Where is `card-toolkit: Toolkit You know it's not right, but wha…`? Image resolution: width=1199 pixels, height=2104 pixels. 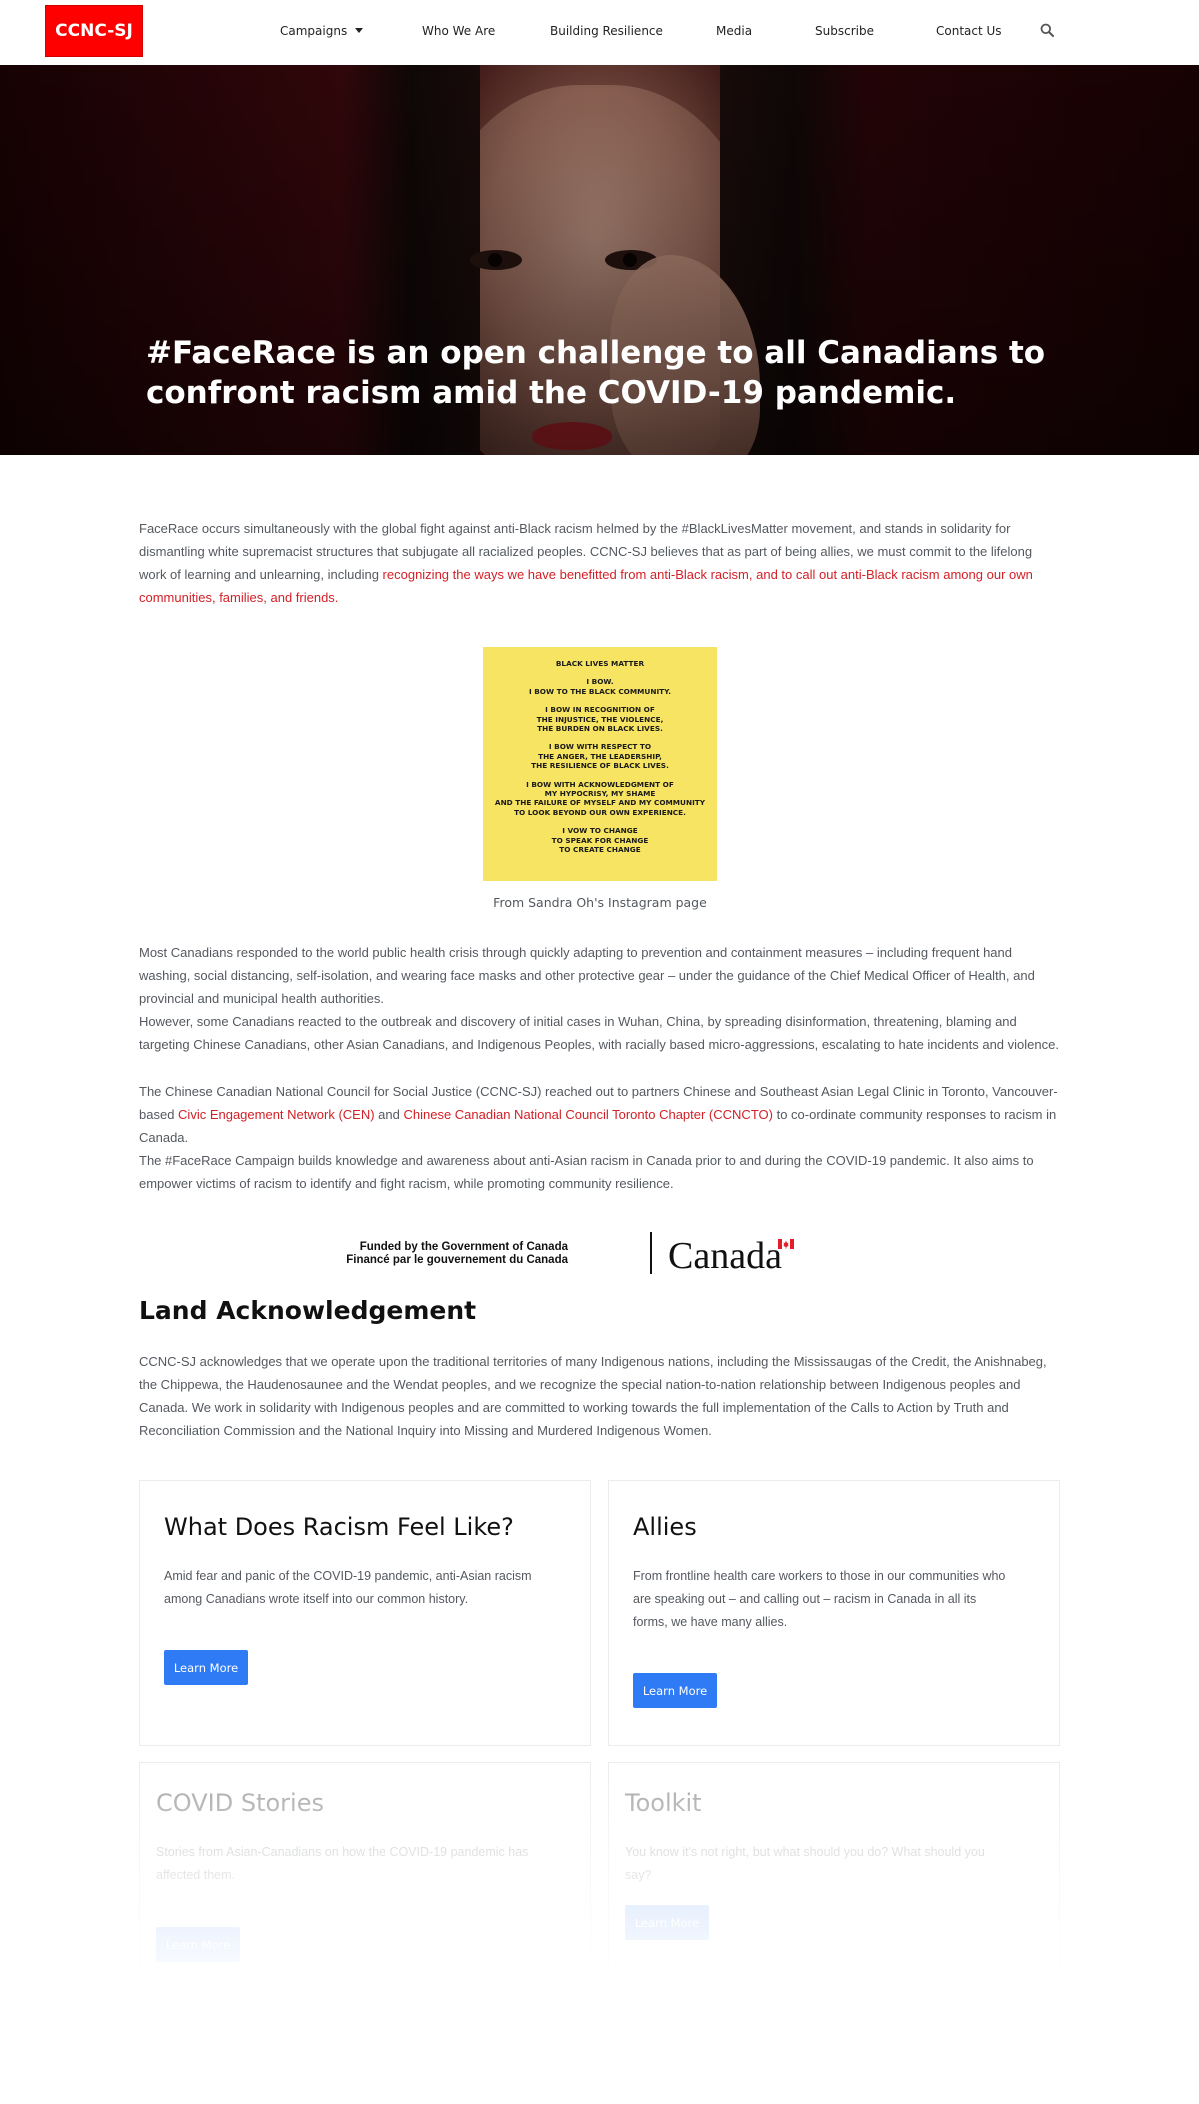 card-toolkit: Toolkit You know it's not right, but wha… is located at coordinates (834, 1867).